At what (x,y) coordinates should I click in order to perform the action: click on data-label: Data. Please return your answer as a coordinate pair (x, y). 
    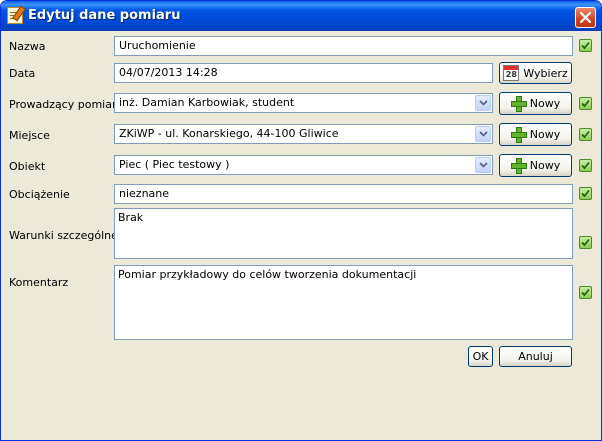
    Looking at the image, I should click on (22, 73).